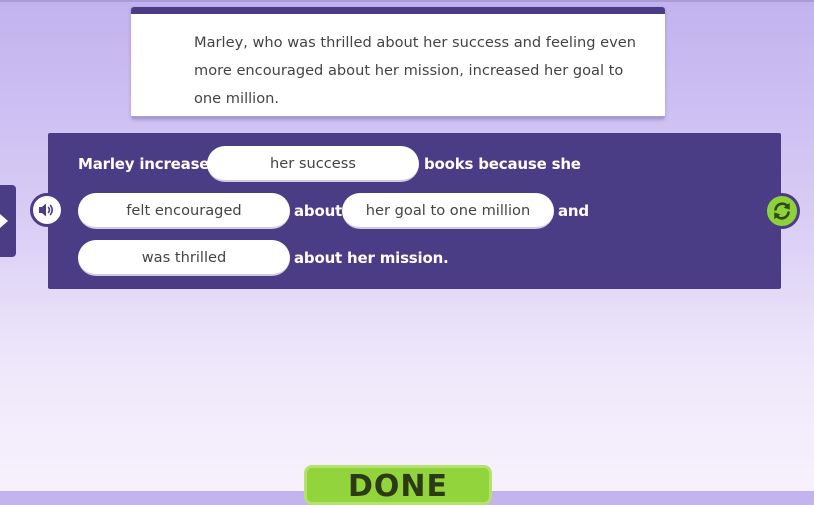  What do you see at coordinates (448, 211) in the screenshot?
I see `answer-slot-3: her goal to one million` at bounding box center [448, 211].